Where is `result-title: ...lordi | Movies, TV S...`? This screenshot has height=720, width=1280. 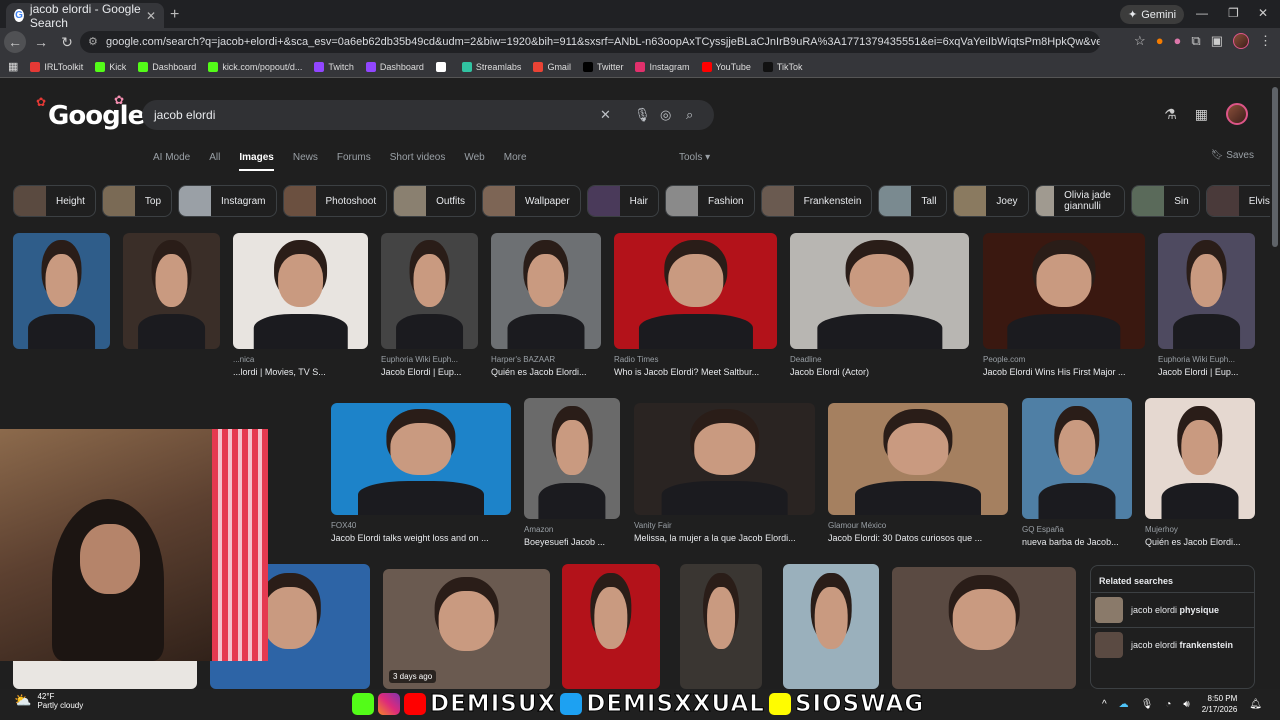 result-title: ...lordi | Movies, TV S... is located at coordinates (300, 372).